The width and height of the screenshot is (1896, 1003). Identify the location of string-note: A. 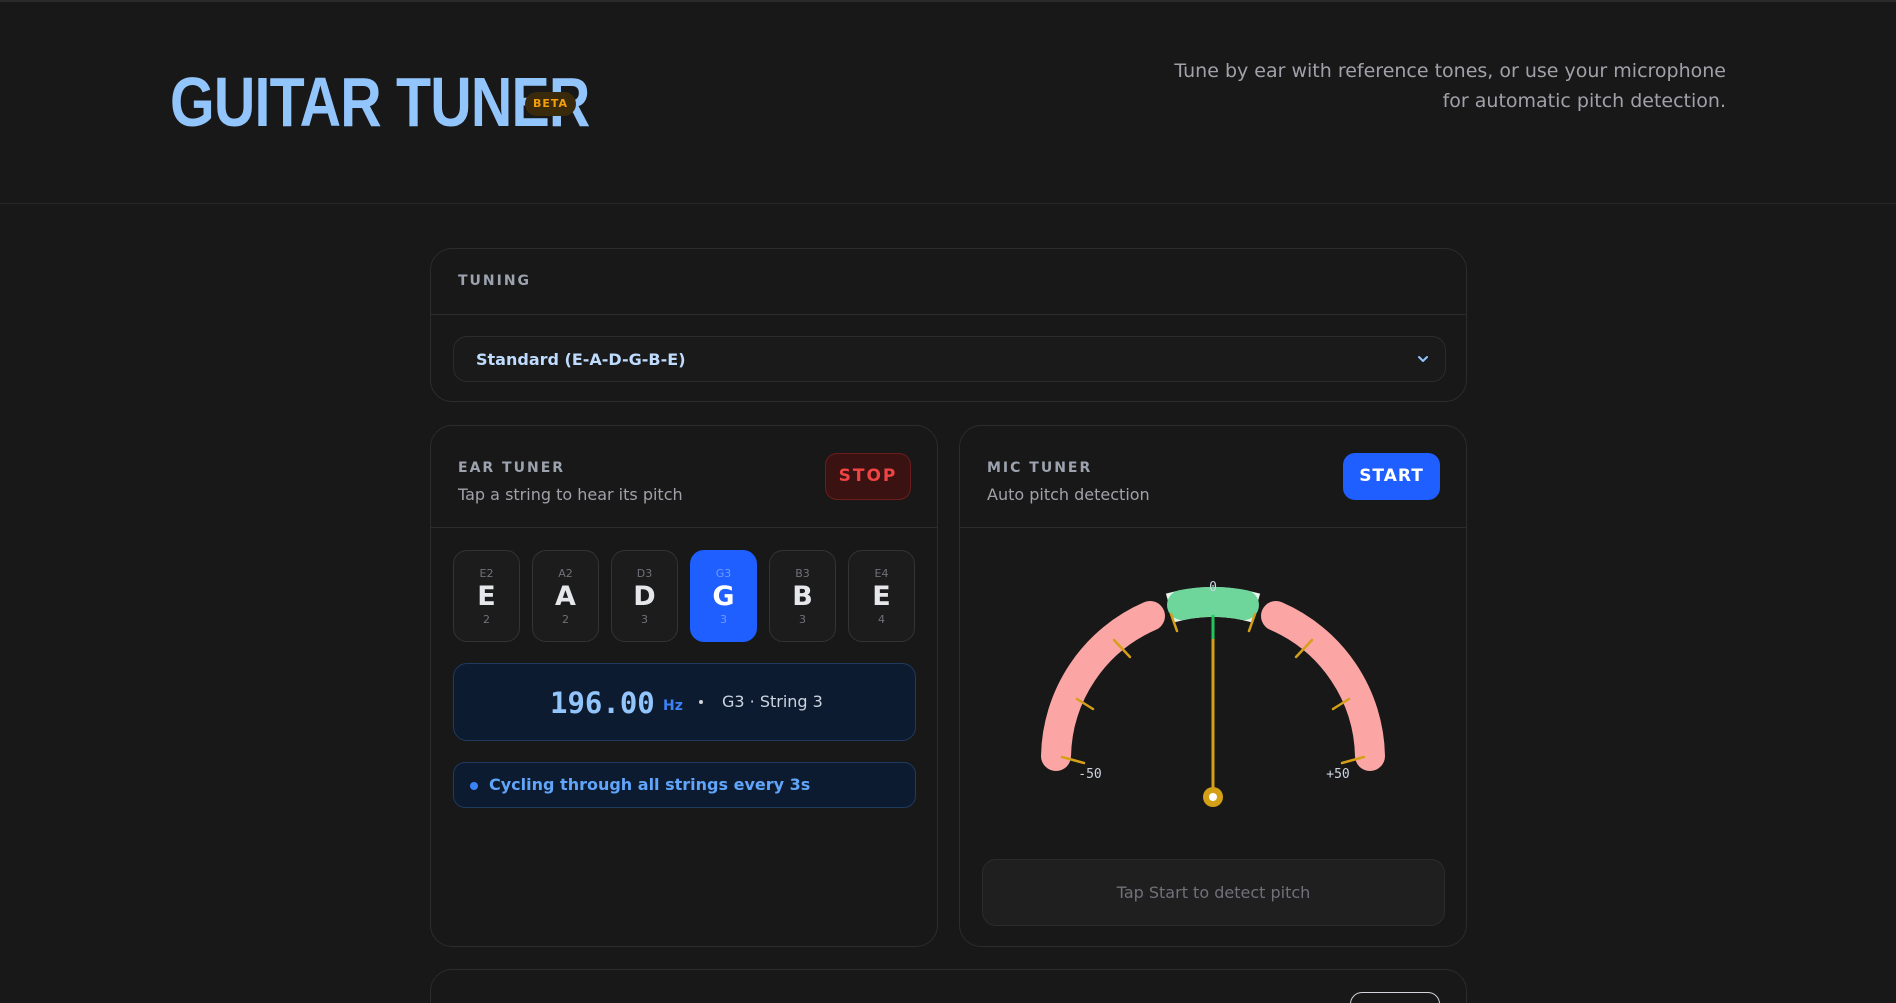
(565, 596).